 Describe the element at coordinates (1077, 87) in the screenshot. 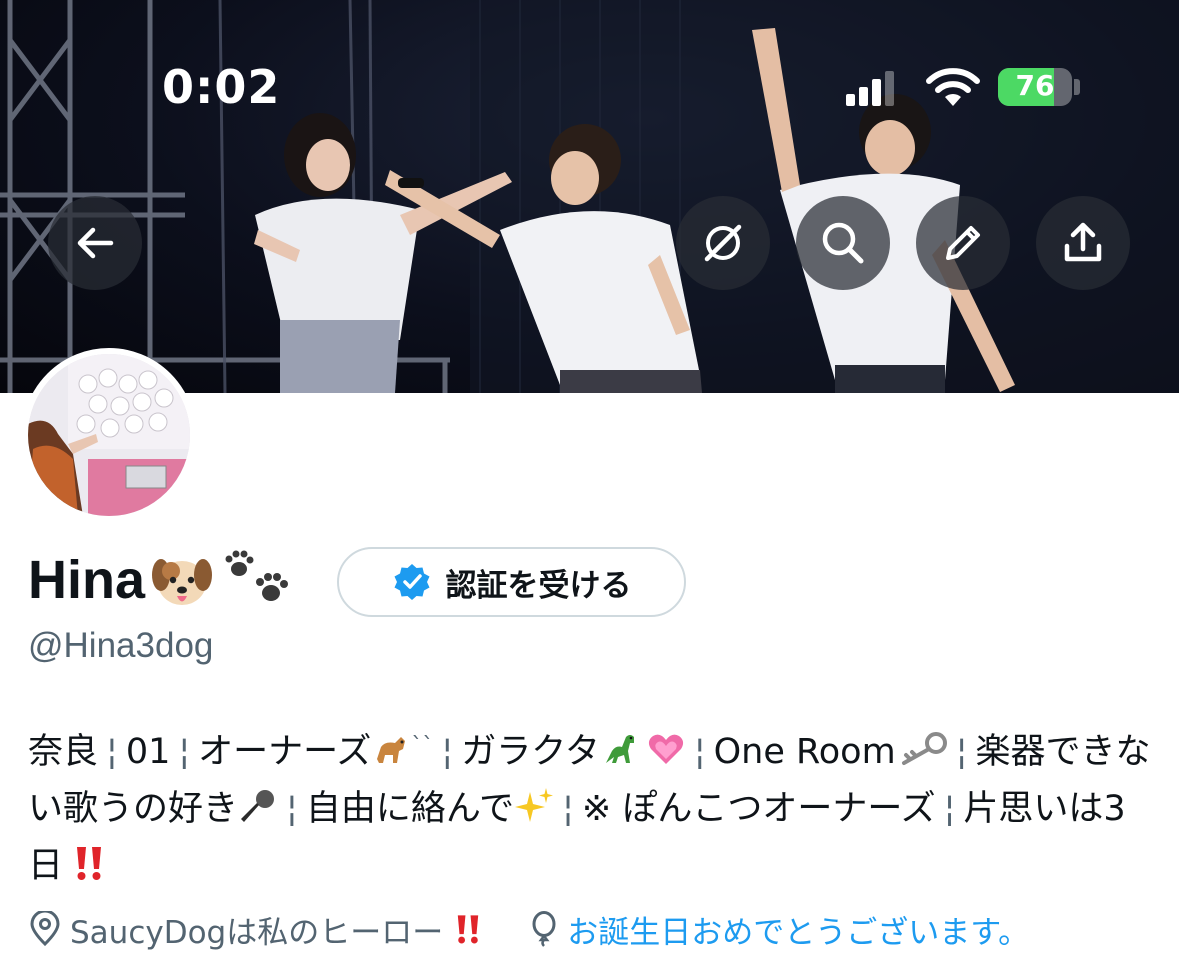

I see `battery-nub` at that location.